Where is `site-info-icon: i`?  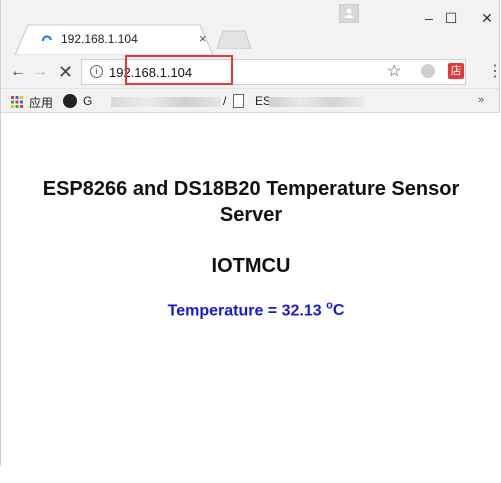 site-info-icon: i is located at coordinates (96, 71).